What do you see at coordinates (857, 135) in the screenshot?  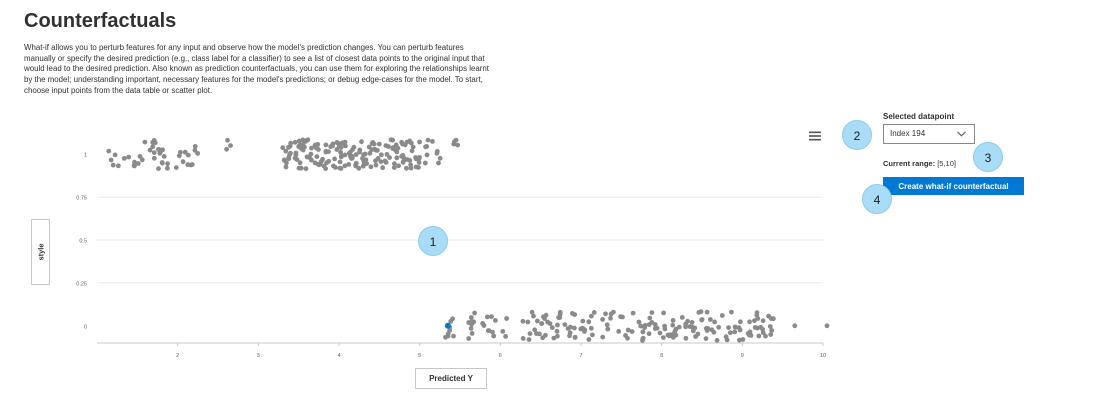 I see `callout-badge-2: 2` at bounding box center [857, 135].